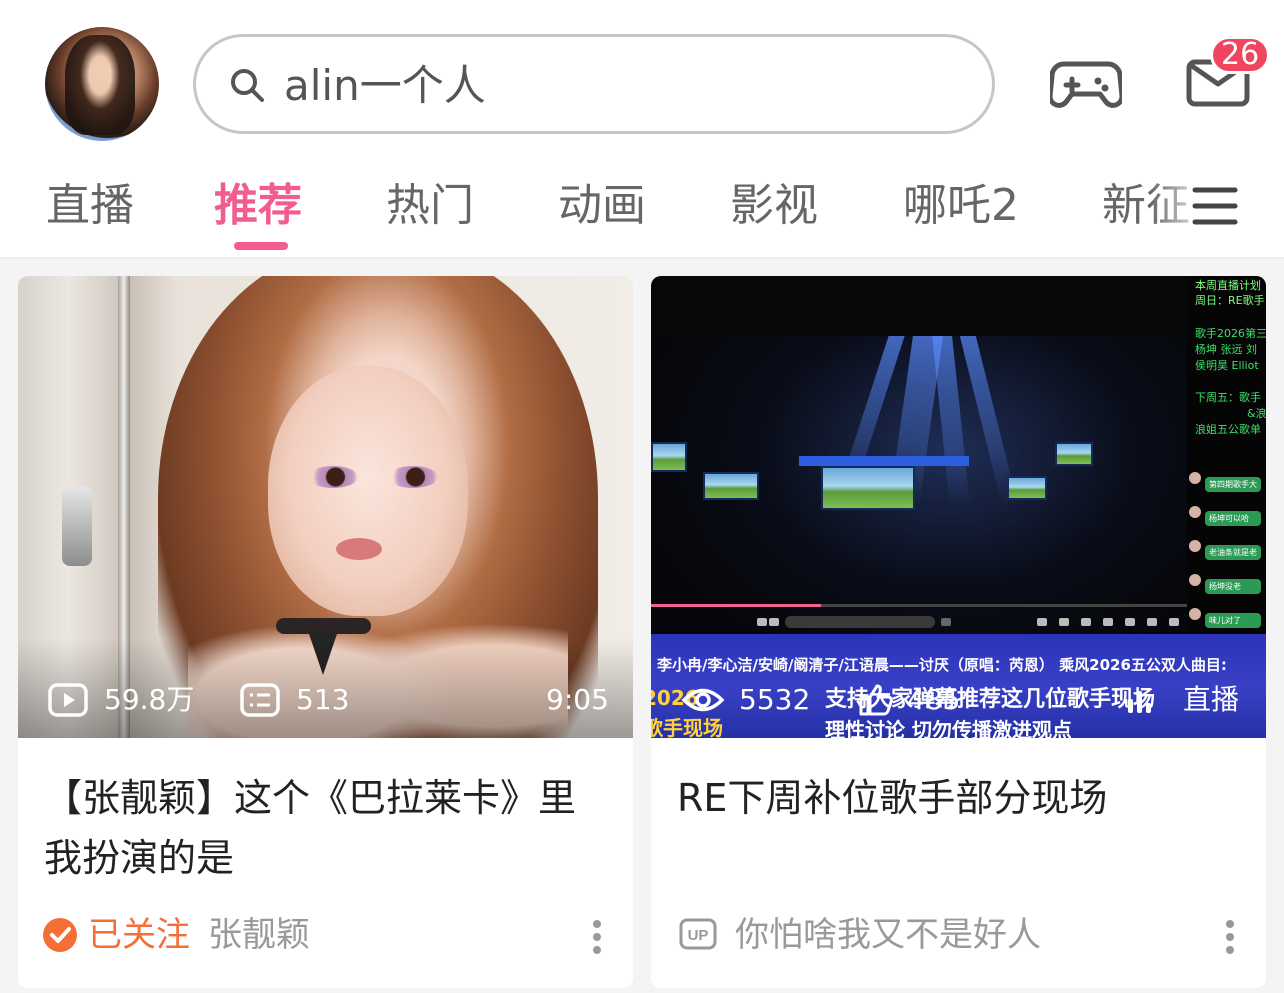 The image size is (1284, 993). I want to click on svg-text: UP, so click(698, 935).